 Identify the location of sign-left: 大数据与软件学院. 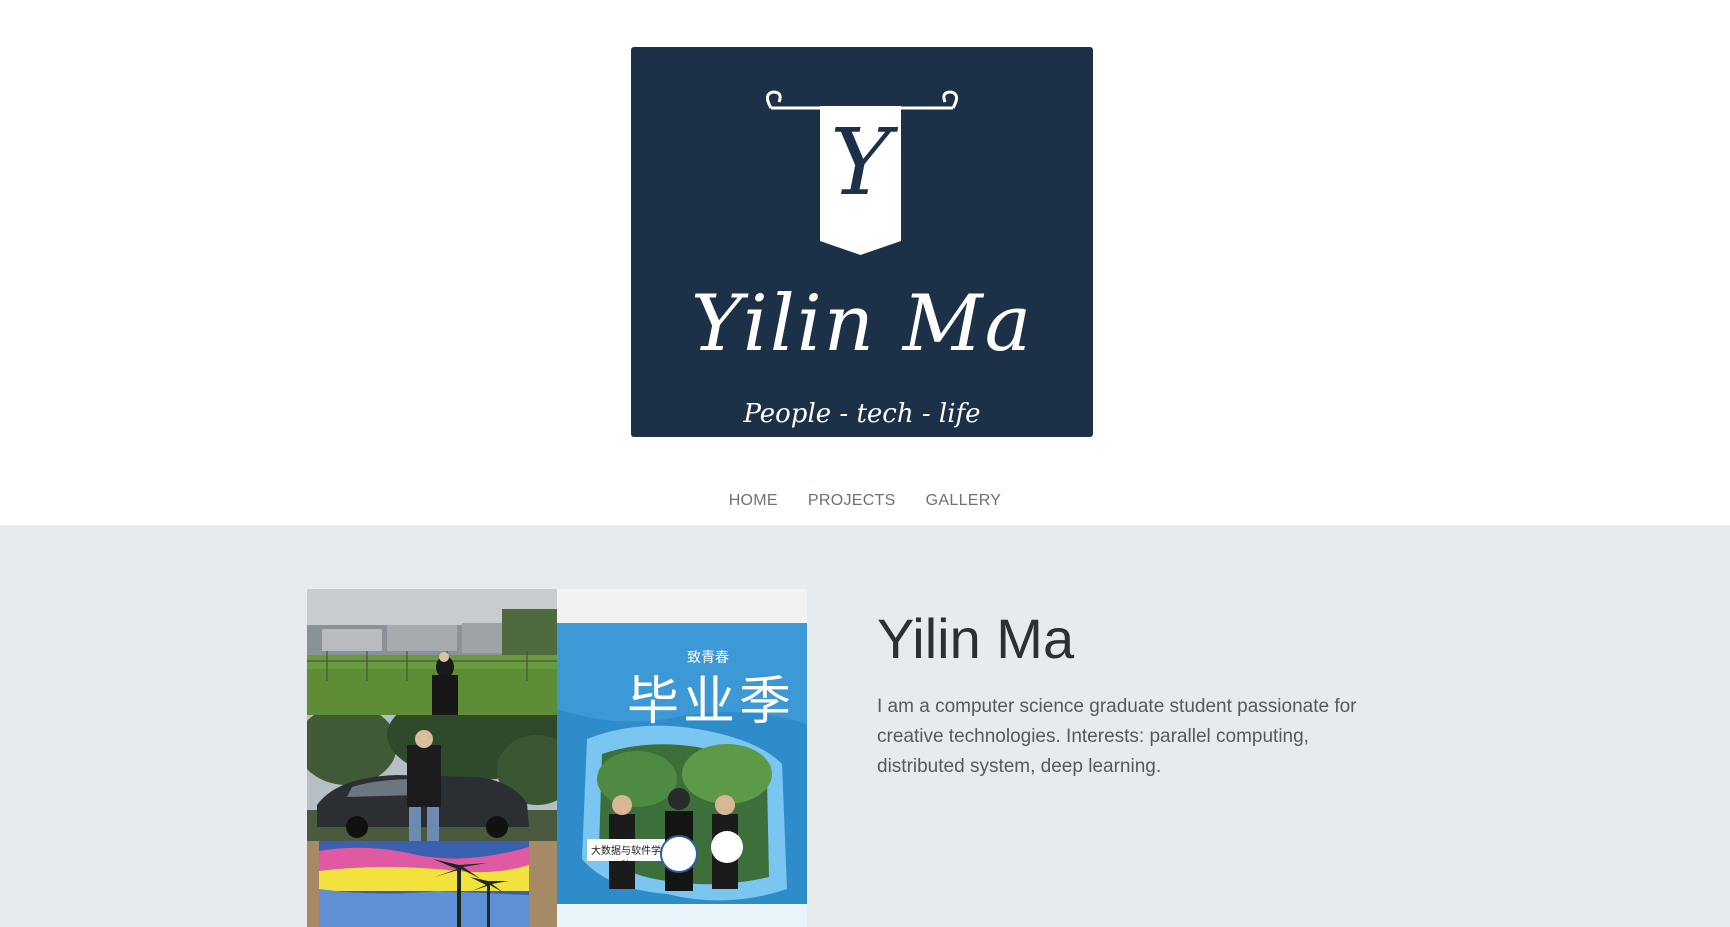
(626, 859).